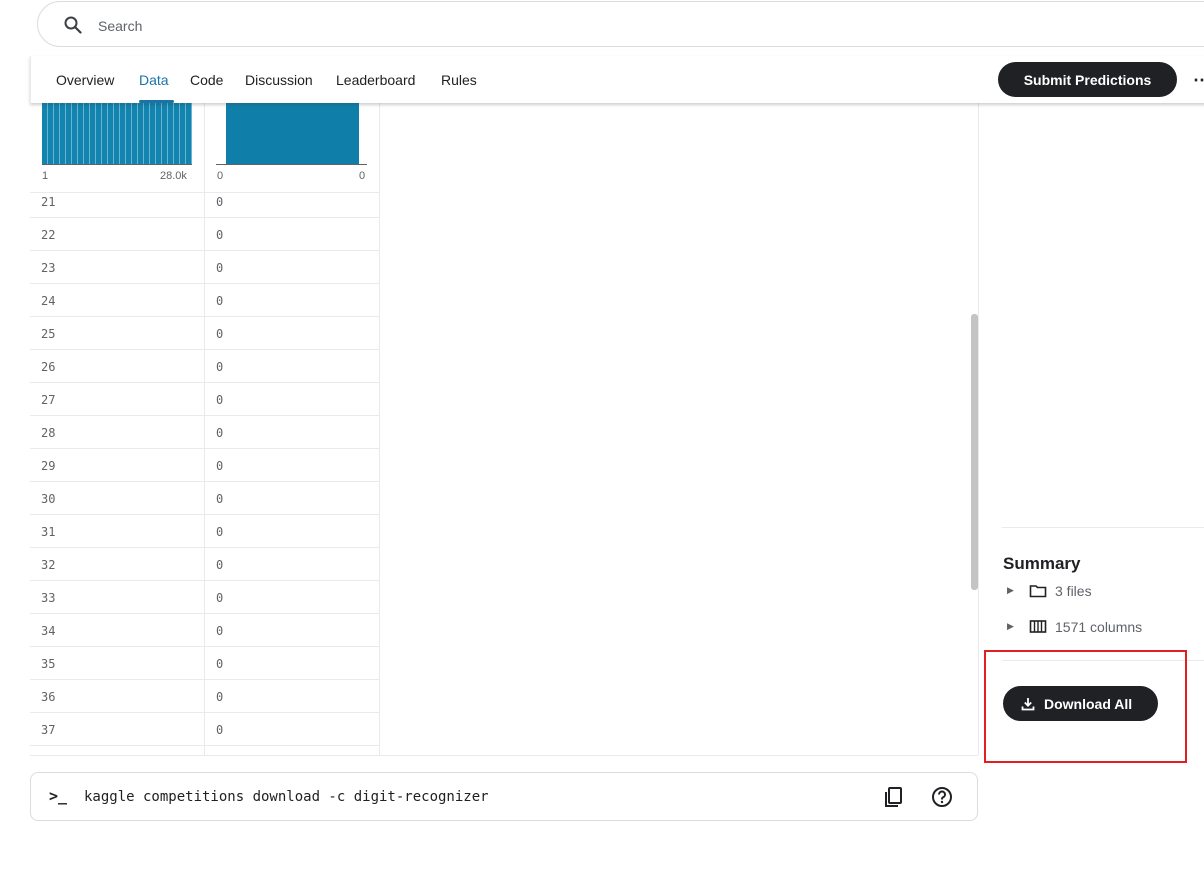 This screenshot has width=1204, height=870. Describe the element at coordinates (48, 631) in the screenshot. I see `table-cell-id: 34` at that location.